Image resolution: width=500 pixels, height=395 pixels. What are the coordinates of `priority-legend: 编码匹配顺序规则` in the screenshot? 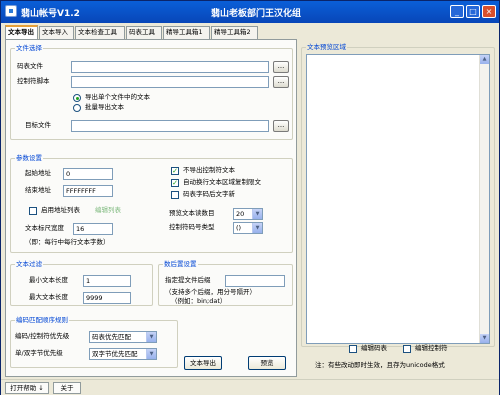 It's located at (42, 320).